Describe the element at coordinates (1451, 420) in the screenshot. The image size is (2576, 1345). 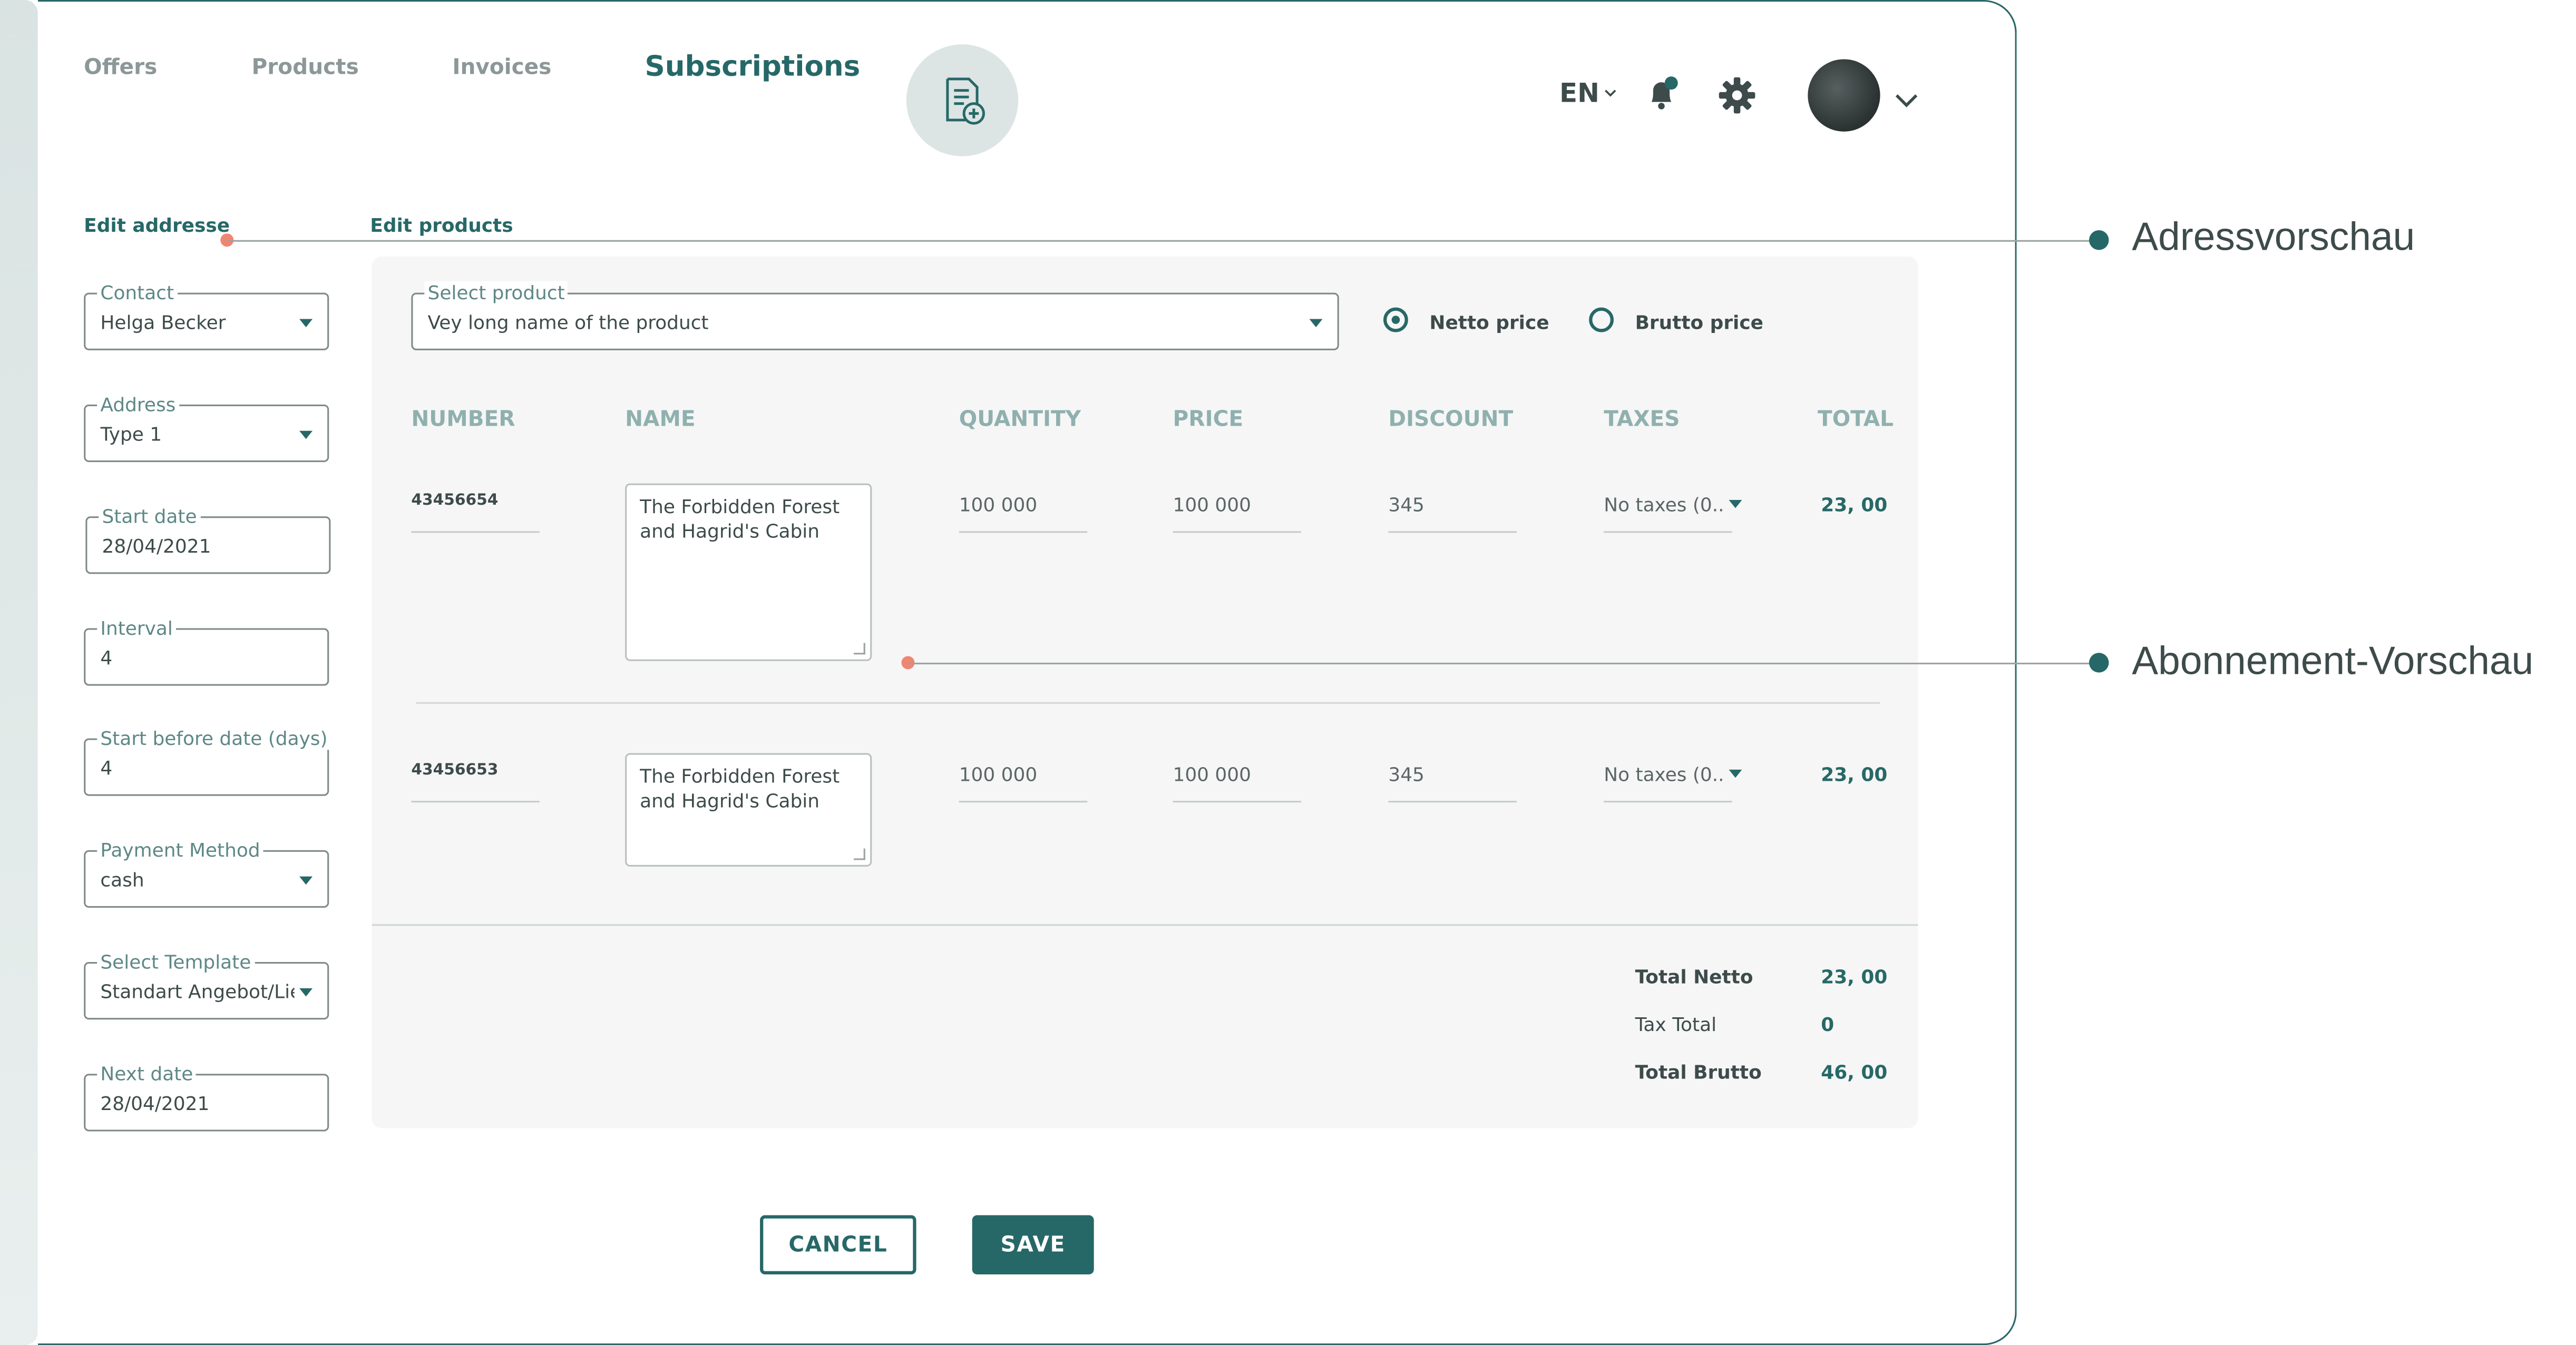
I see `col-discount: DISCOUNT` at that location.